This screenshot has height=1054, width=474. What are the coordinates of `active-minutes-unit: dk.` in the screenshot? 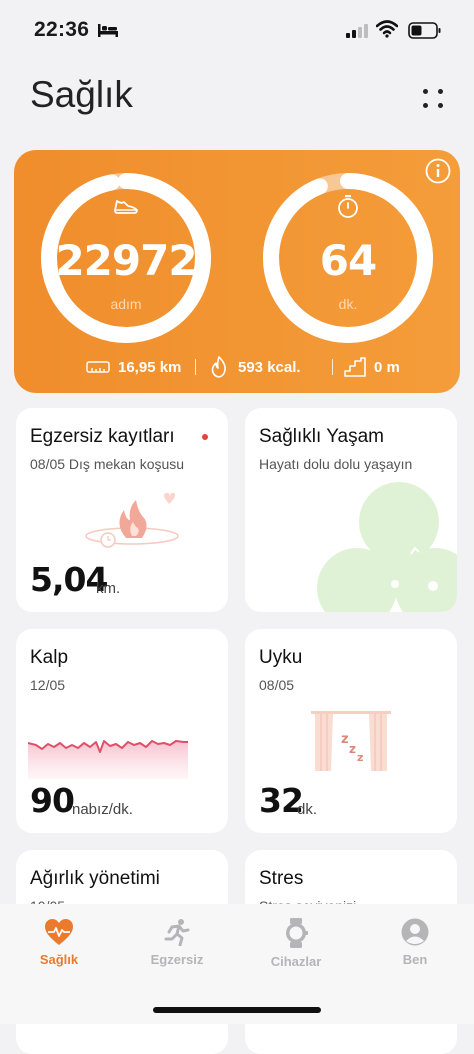 It's located at (348, 304).